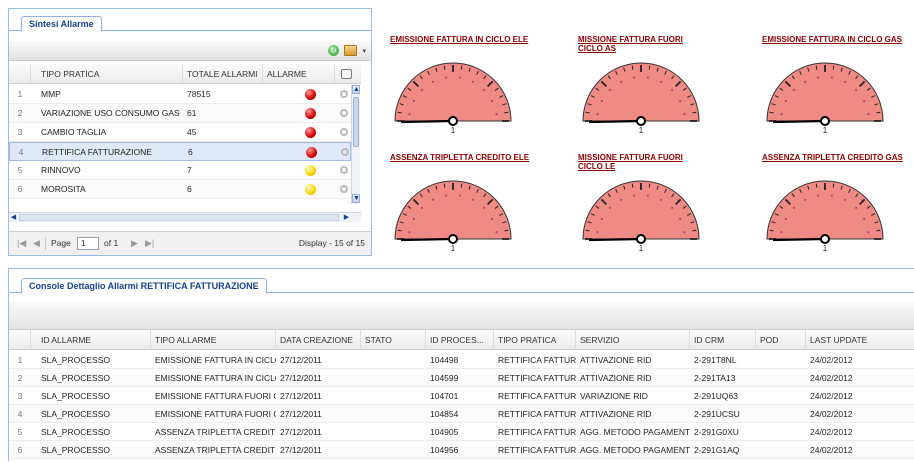 This screenshot has width=914, height=462. I want to click on column-header-stato: STATO, so click(393, 340).